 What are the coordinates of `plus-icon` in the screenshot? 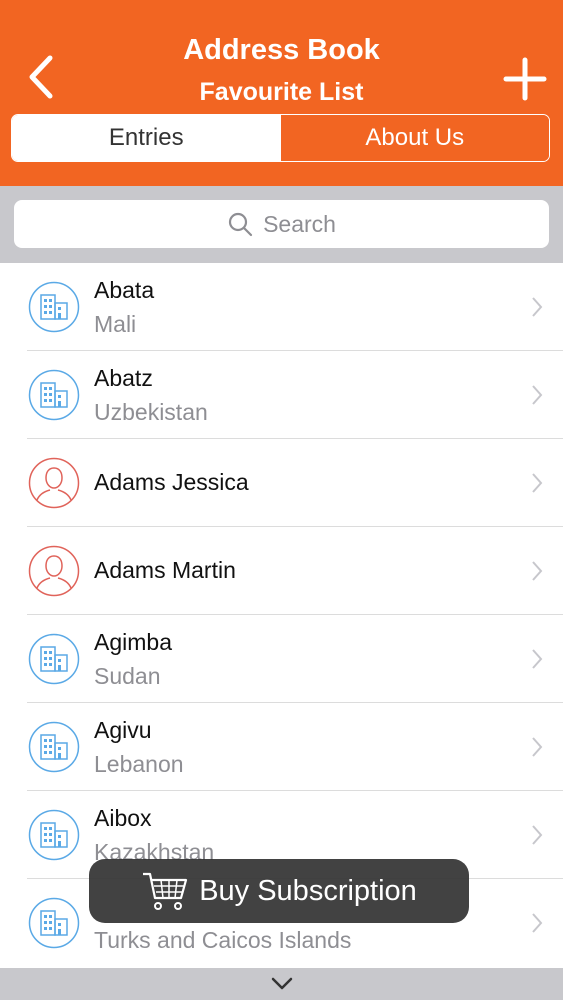 It's located at (525, 79).